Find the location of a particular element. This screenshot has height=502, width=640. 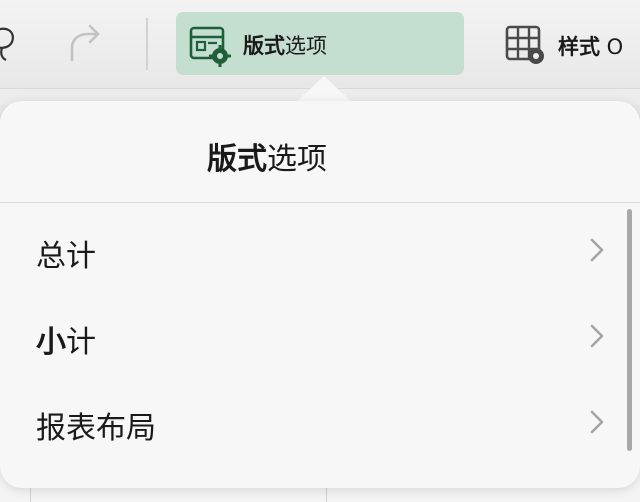

popover-divider is located at coordinates (320, 202).